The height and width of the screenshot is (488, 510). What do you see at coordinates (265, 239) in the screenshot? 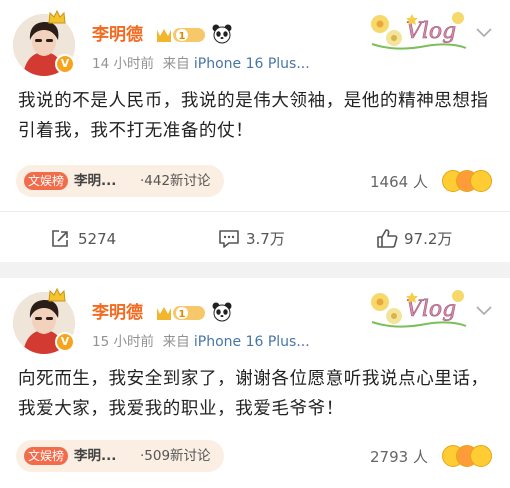
I see `comment-count: 3.7万` at bounding box center [265, 239].